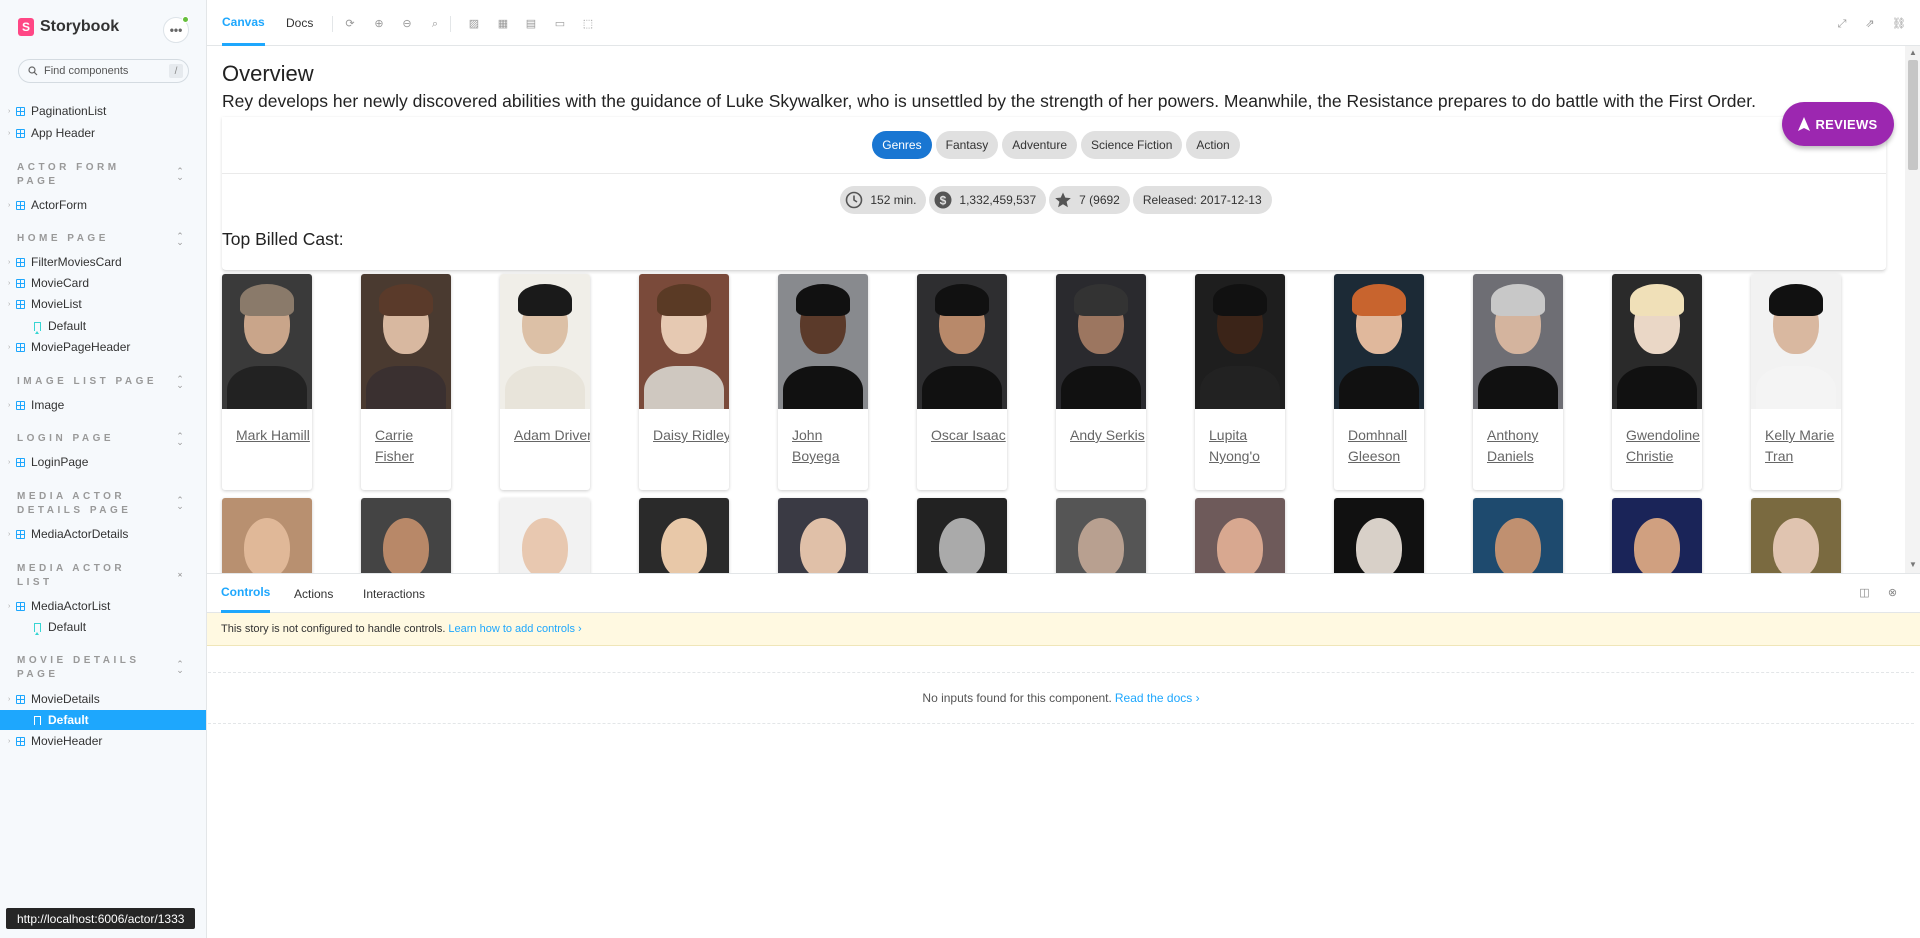 This screenshot has width=1920, height=938. I want to click on group-media-actor-details-page: MEDIA ACTOR DETAILS PAGE, so click(92, 504).